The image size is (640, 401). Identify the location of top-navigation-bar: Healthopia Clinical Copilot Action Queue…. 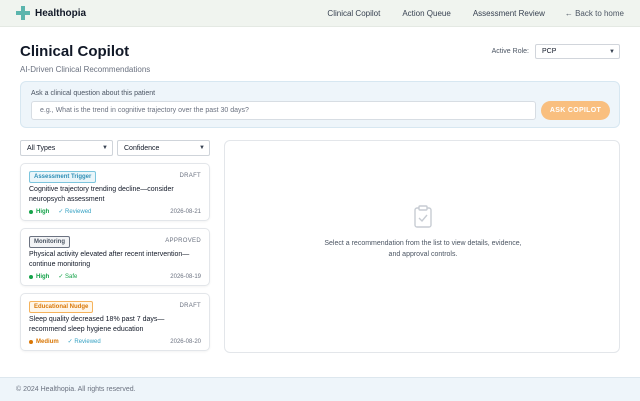
(320, 13).